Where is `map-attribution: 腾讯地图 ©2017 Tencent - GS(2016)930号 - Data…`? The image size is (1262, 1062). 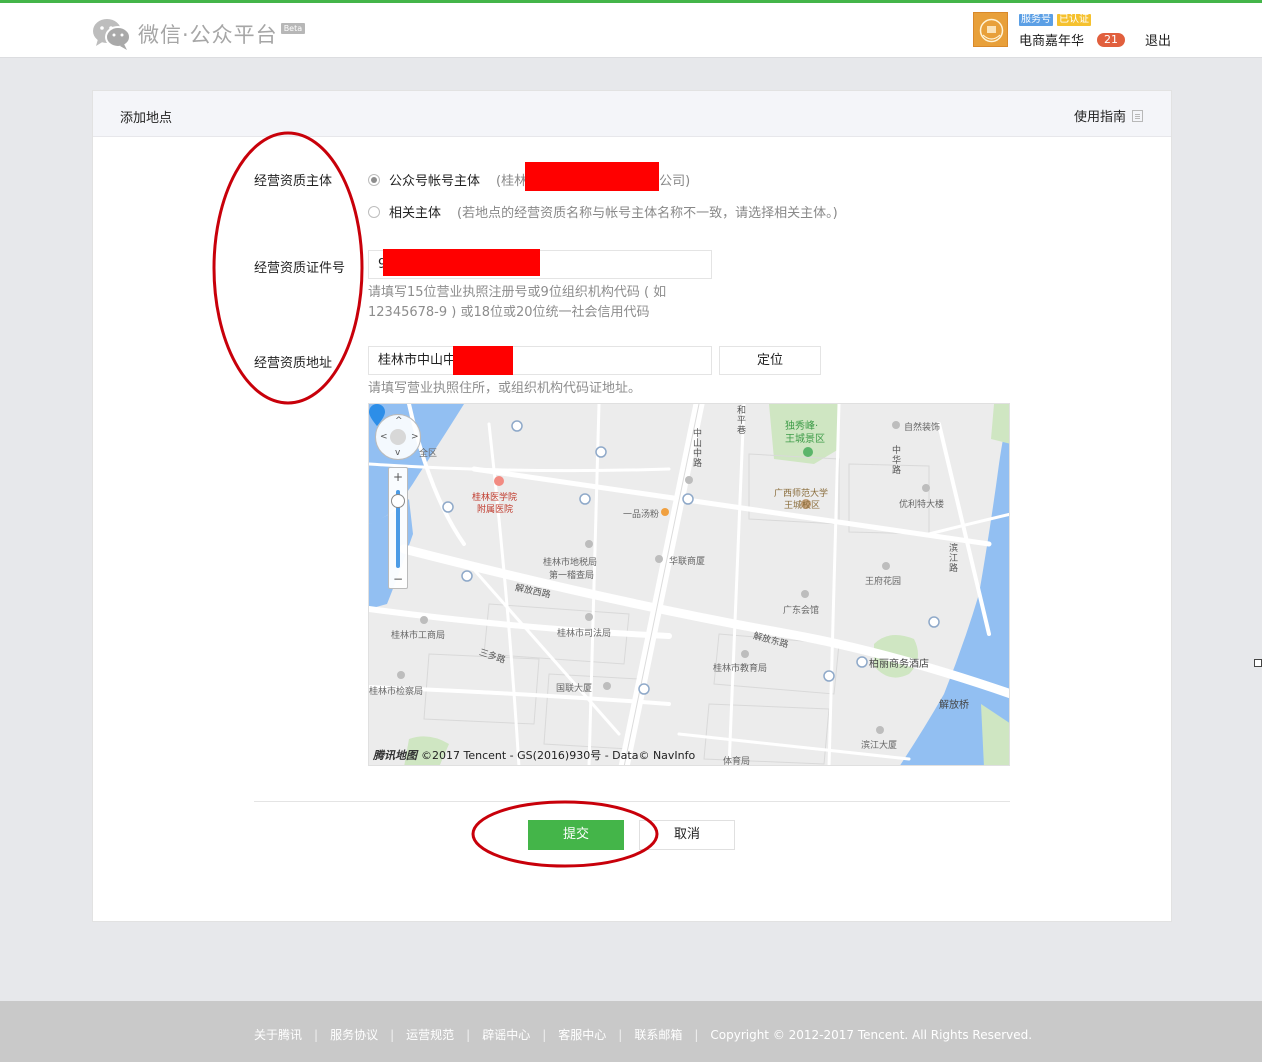
map-attribution: 腾讯地图 ©2017 Tencent - GS(2016)930号 - Data… is located at coordinates (534, 755).